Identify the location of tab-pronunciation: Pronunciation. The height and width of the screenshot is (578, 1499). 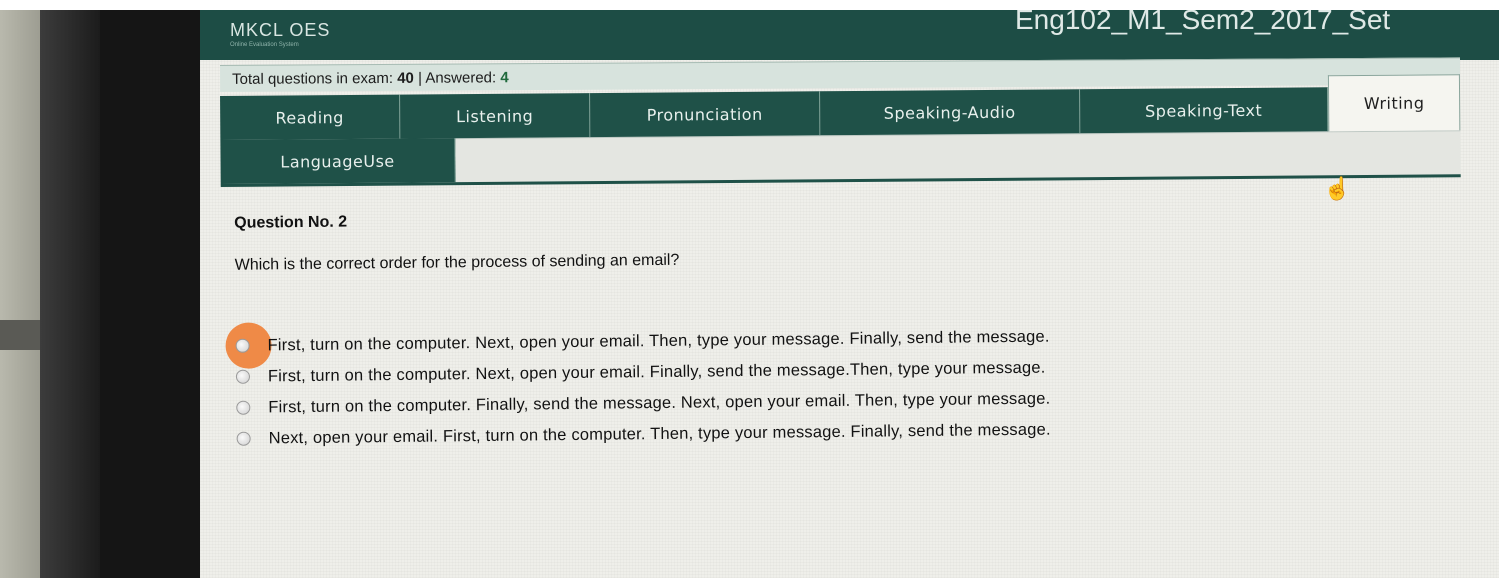
(705, 114).